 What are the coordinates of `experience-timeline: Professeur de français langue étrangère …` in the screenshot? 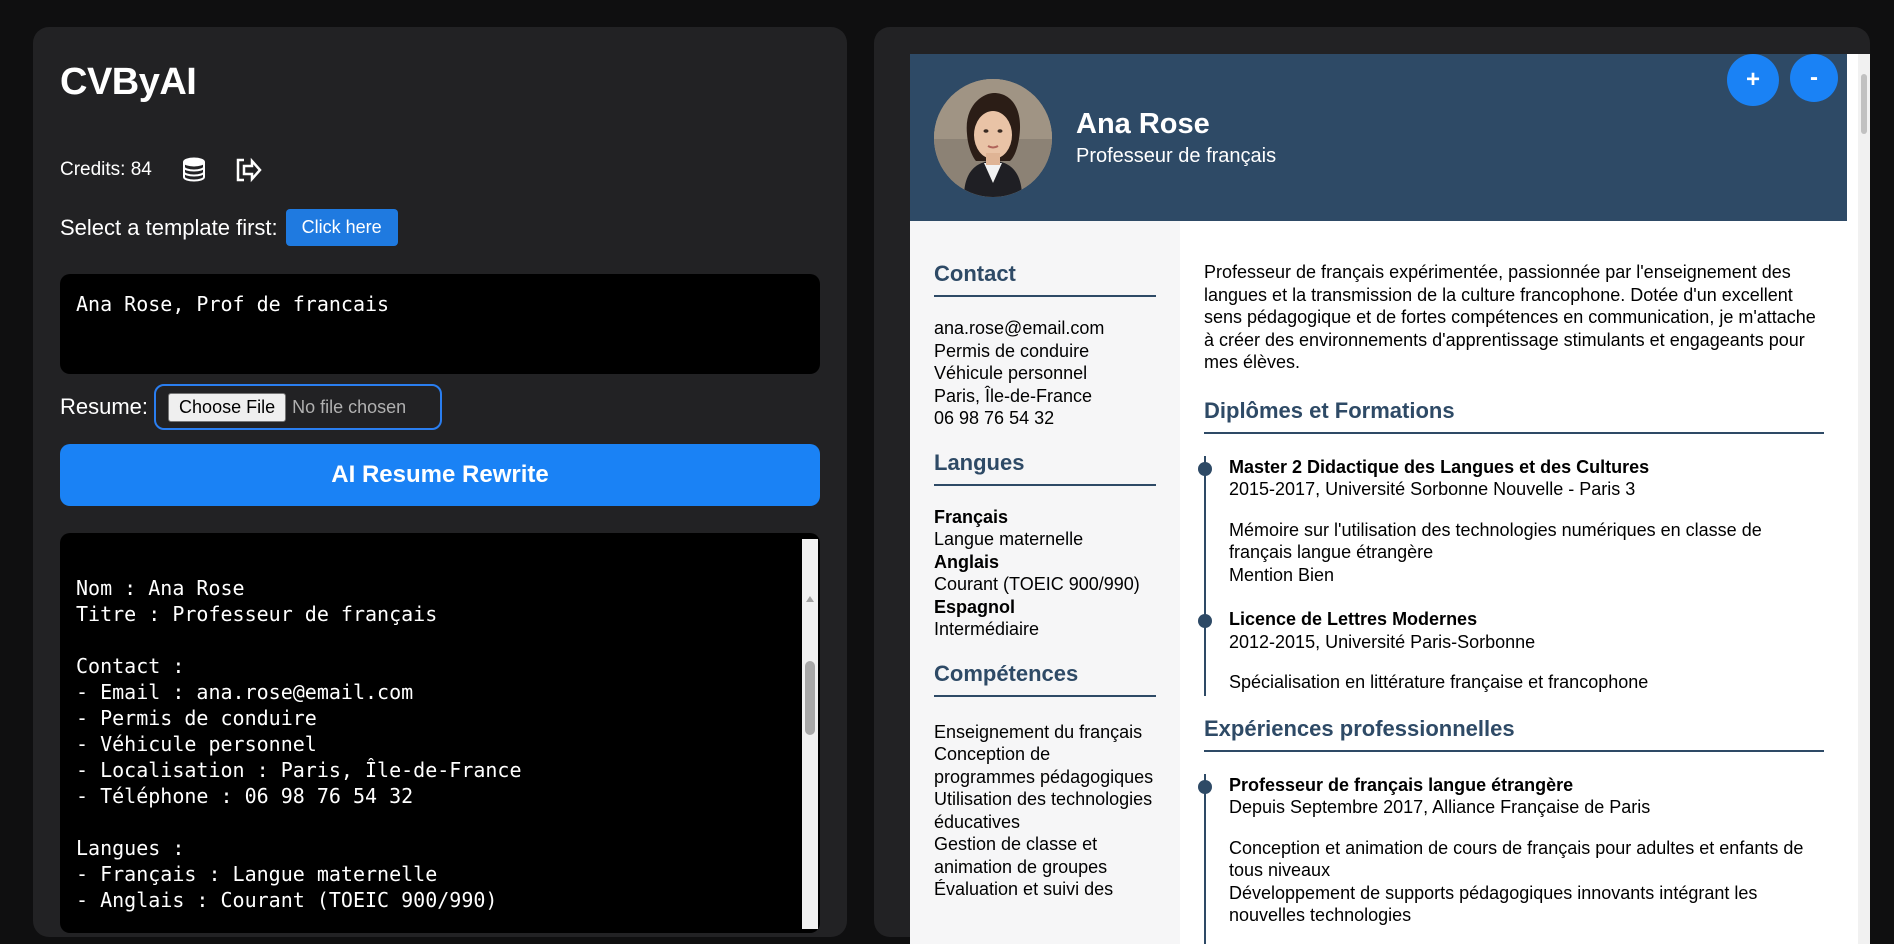 It's located at (1514, 850).